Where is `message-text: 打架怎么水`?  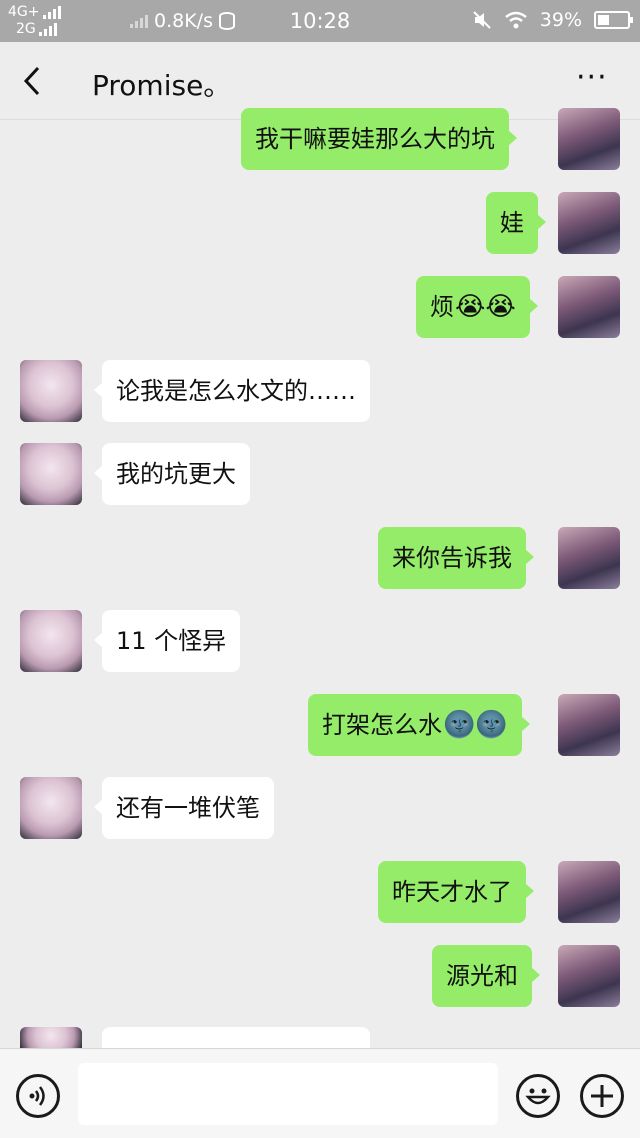 message-text: 打架怎么水 is located at coordinates (382, 725).